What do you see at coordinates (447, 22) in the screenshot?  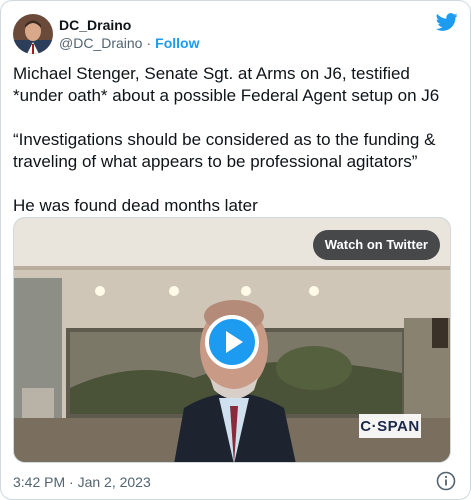 I see `twitter-bird-icon` at bounding box center [447, 22].